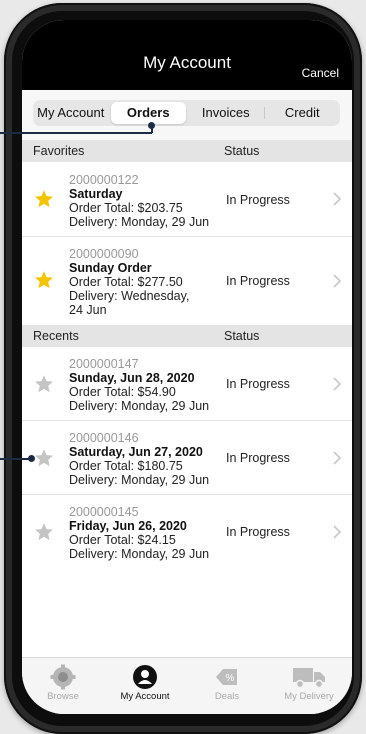  Describe the element at coordinates (15, 459) in the screenshot. I see `callout-line-star` at that location.